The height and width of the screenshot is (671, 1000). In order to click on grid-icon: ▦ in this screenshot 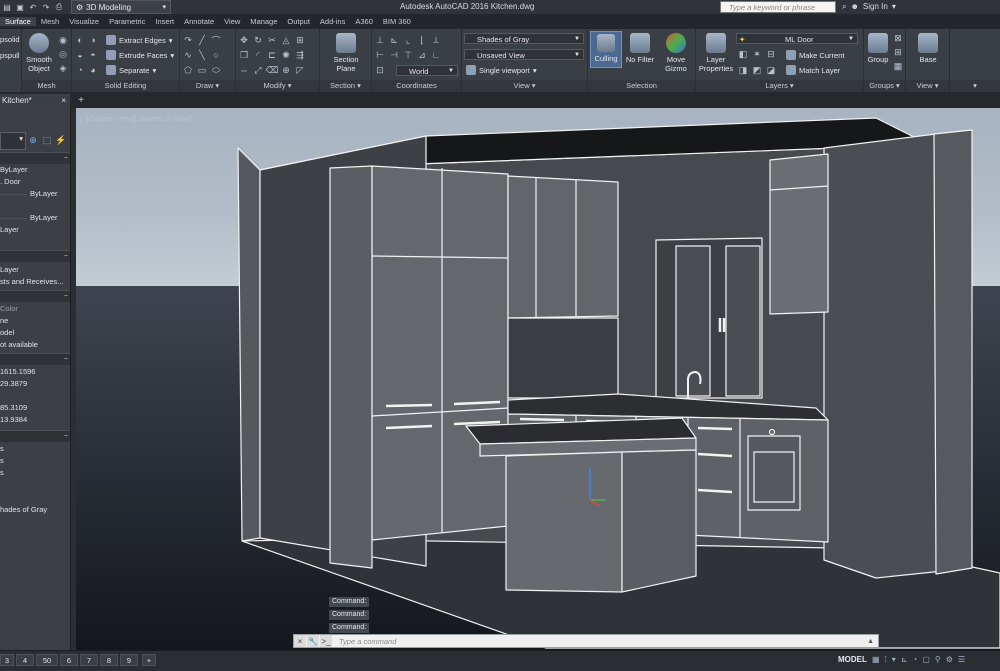, I will do `click(876, 659)`.